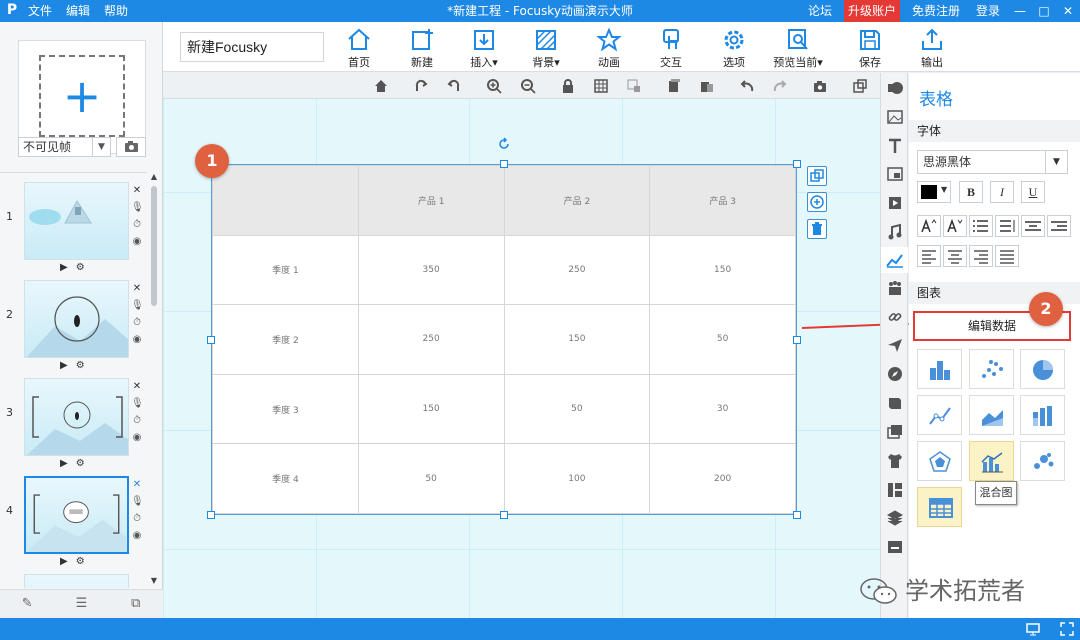 This screenshot has width=1080, height=640. Describe the element at coordinates (1042, 415) in the screenshot. I see `chart-type-column` at that location.